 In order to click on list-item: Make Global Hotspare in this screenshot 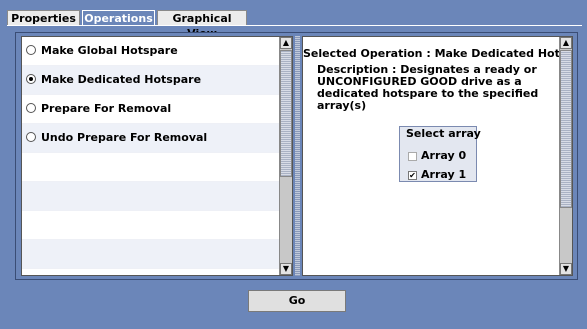, I will do `click(150, 51)`.